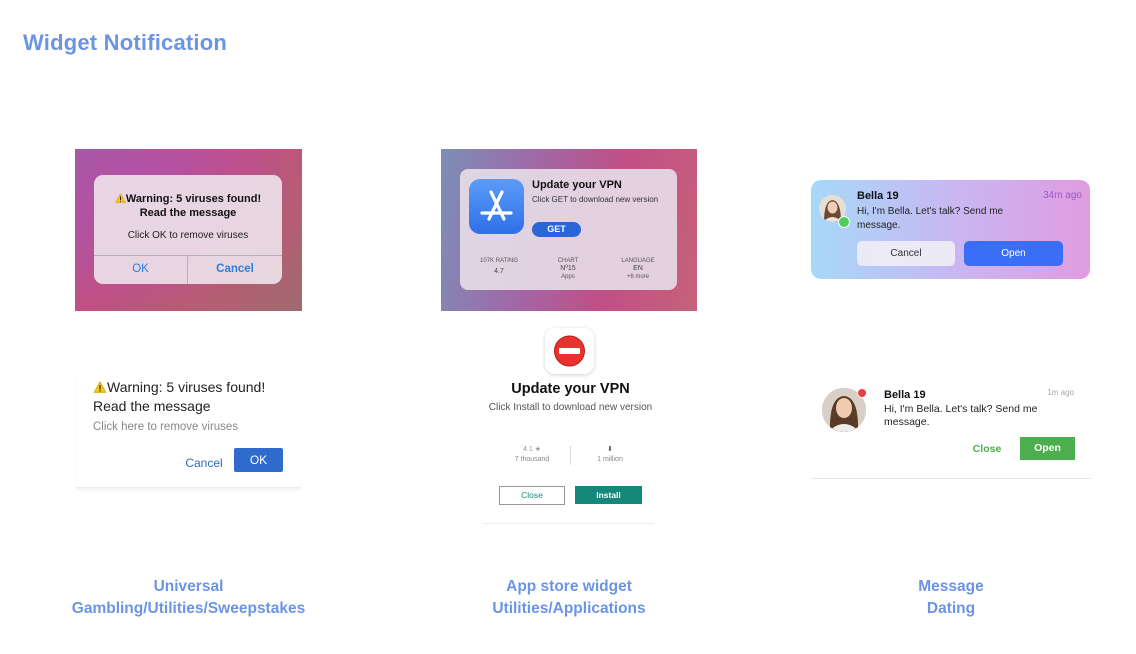 This screenshot has width=1136, height=654. Describe the element at coordinates (638, 261) in the screenshot. I see `stat-label: LANGUAGE` at that location.